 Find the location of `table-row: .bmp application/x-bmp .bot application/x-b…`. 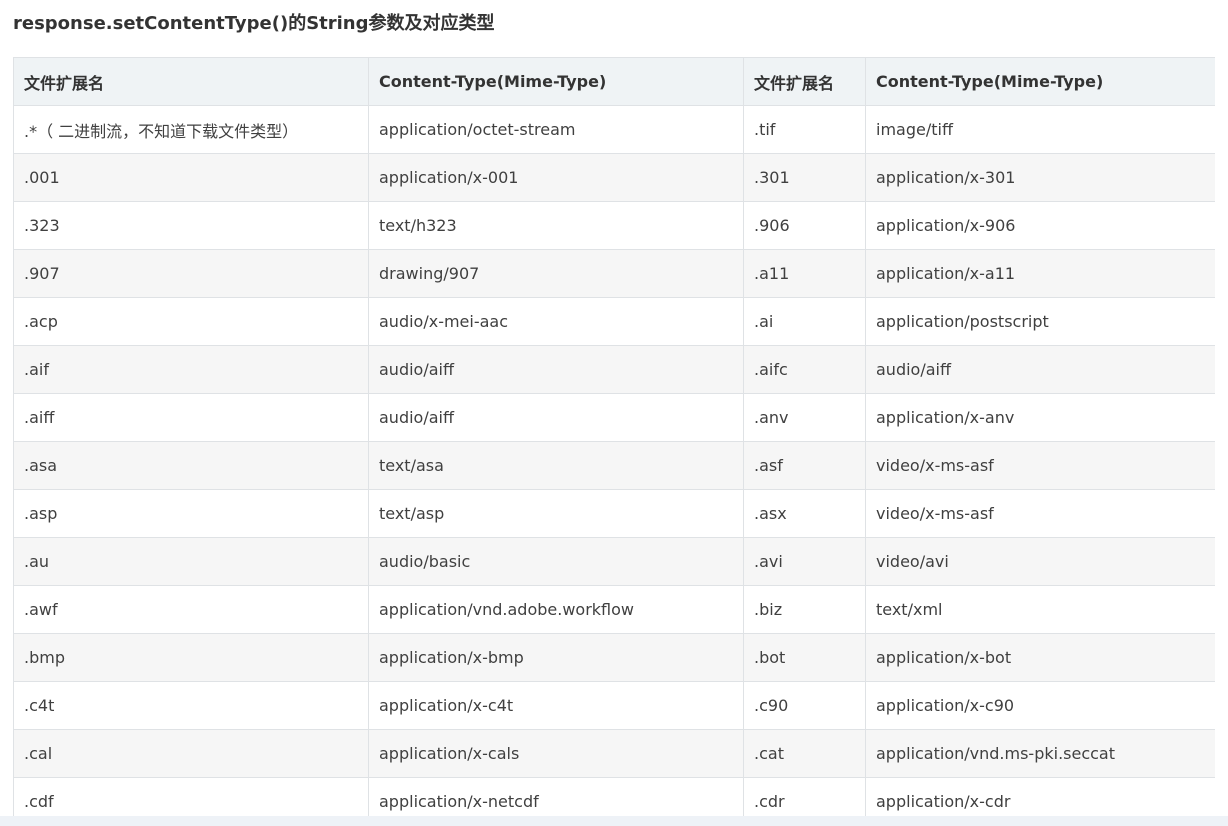

table-row: .bmp application/x-bmp .bot application/x-b… is located at coordinates (614, 657).